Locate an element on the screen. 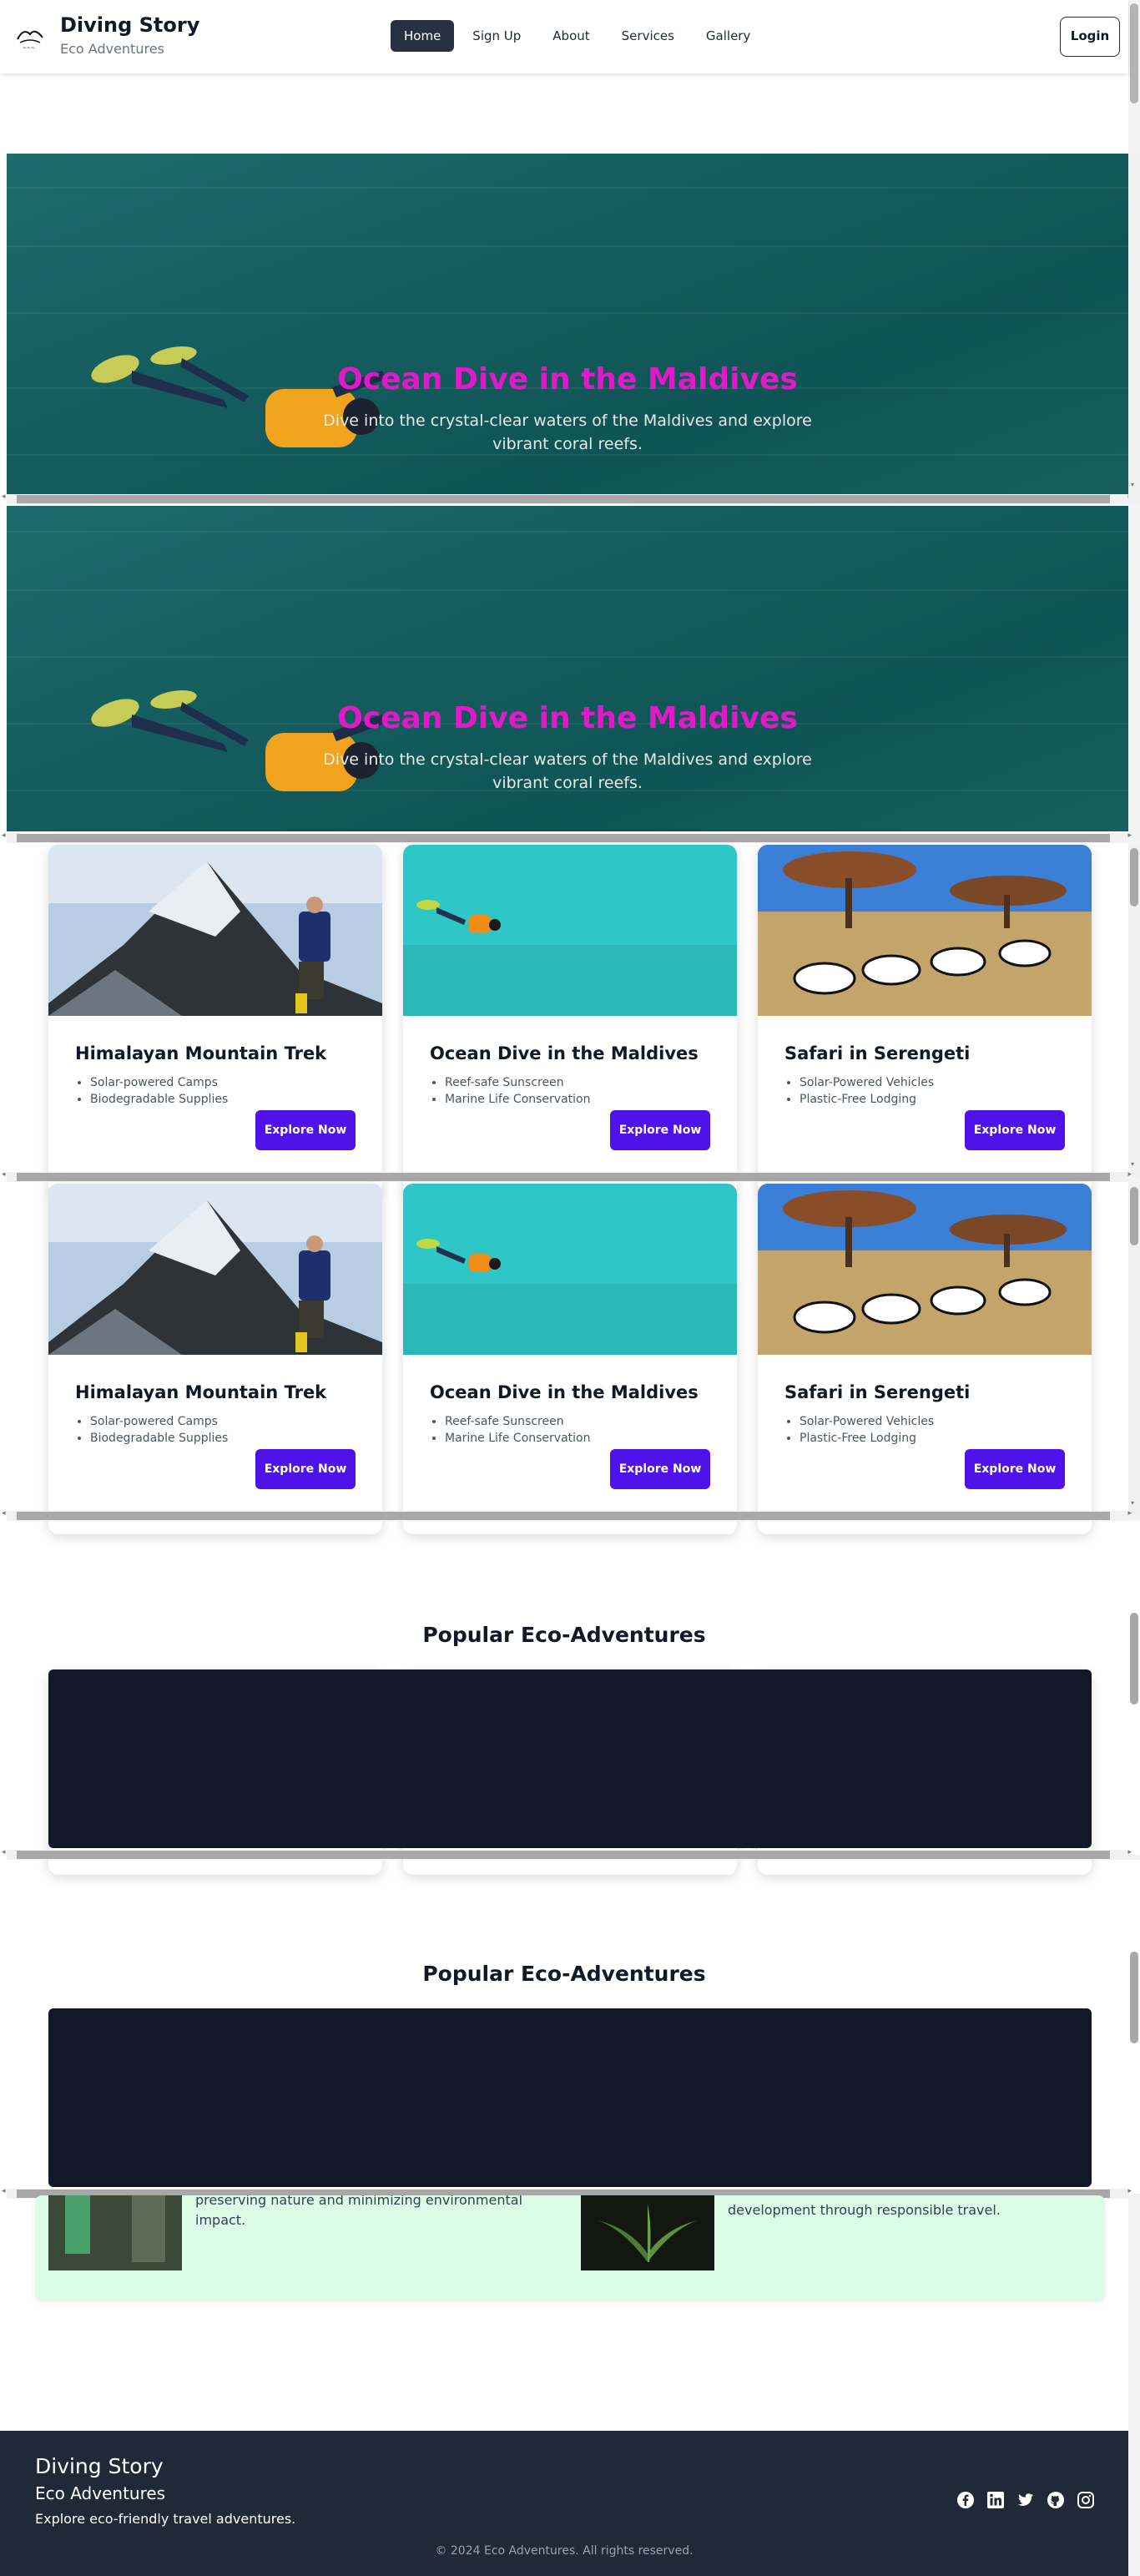  main-nav: Home Sign Up About Services Gallery is located at coordinates (577, 36).